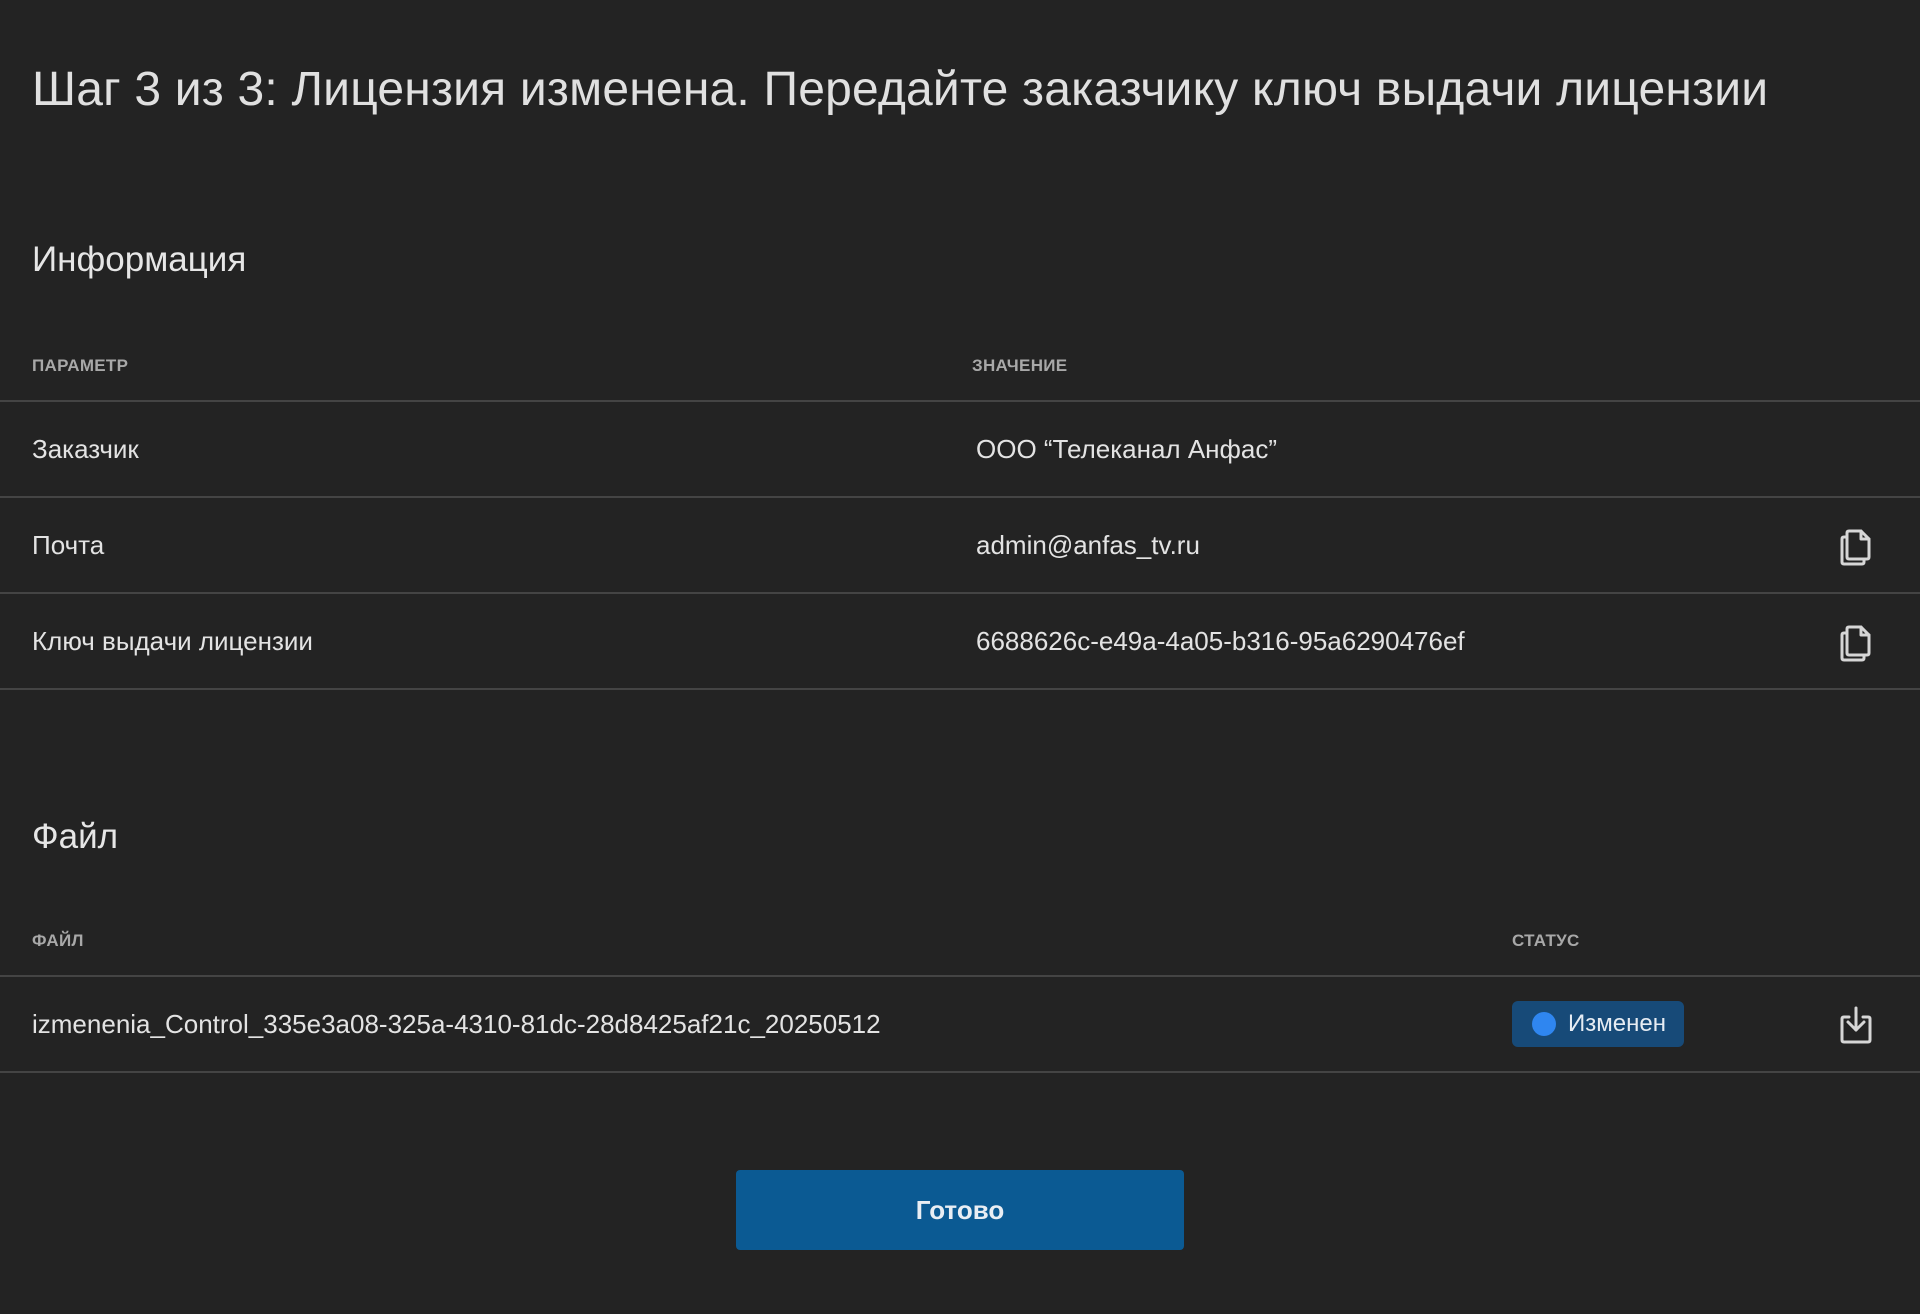 The height and width of the screenshot is (1314, 1920). I want to click on column-header-value: ЗНАЧЕНИЕ, so click(1020, 365).